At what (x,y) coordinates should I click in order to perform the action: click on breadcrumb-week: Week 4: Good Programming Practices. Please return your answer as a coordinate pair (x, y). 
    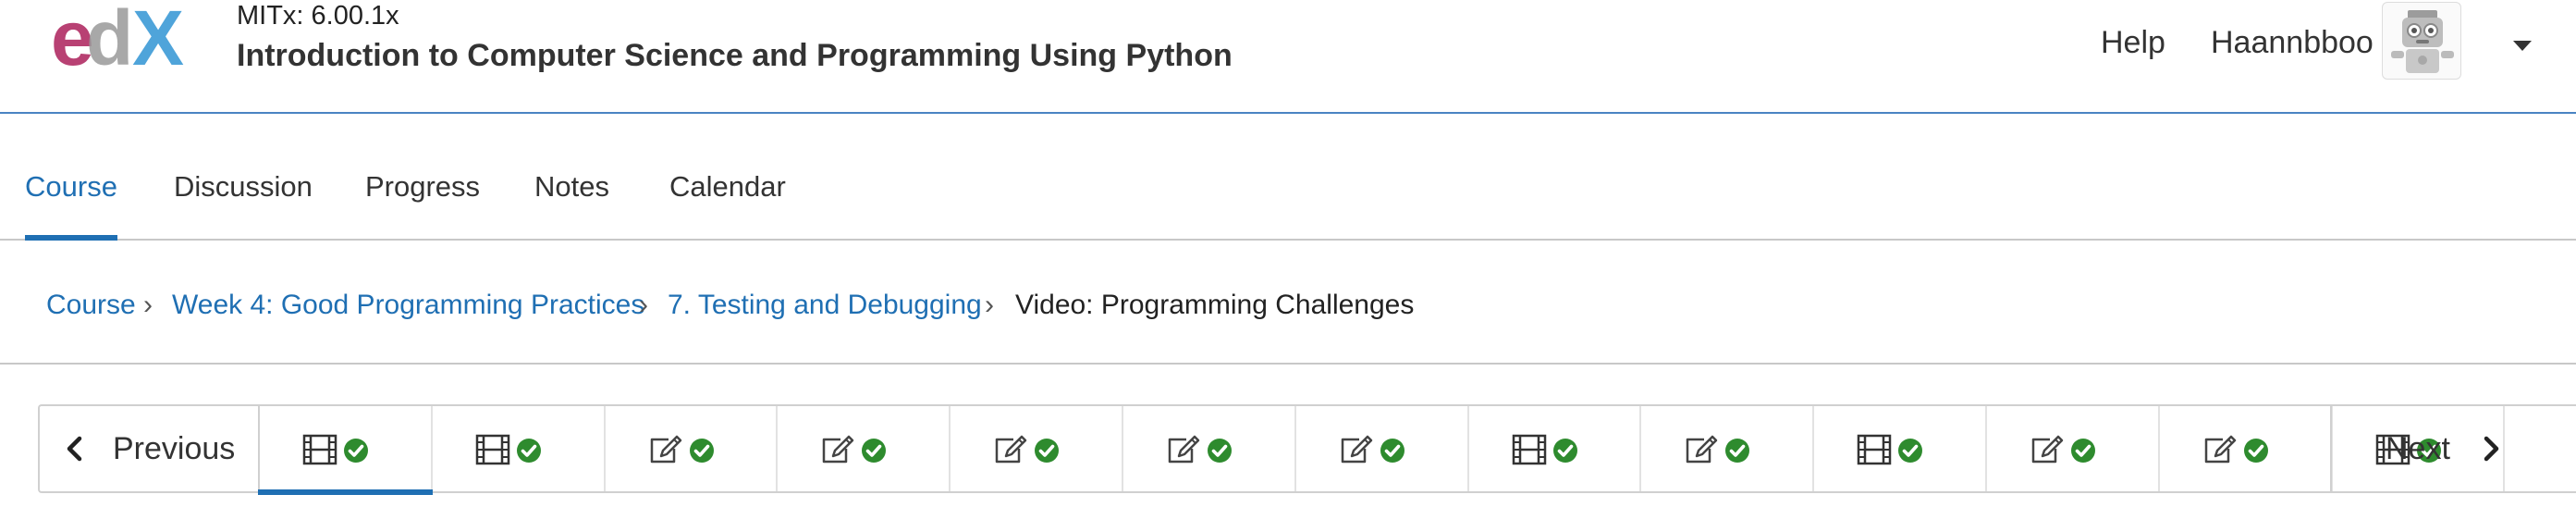
    Looking at the image, I should click on (408, 305).